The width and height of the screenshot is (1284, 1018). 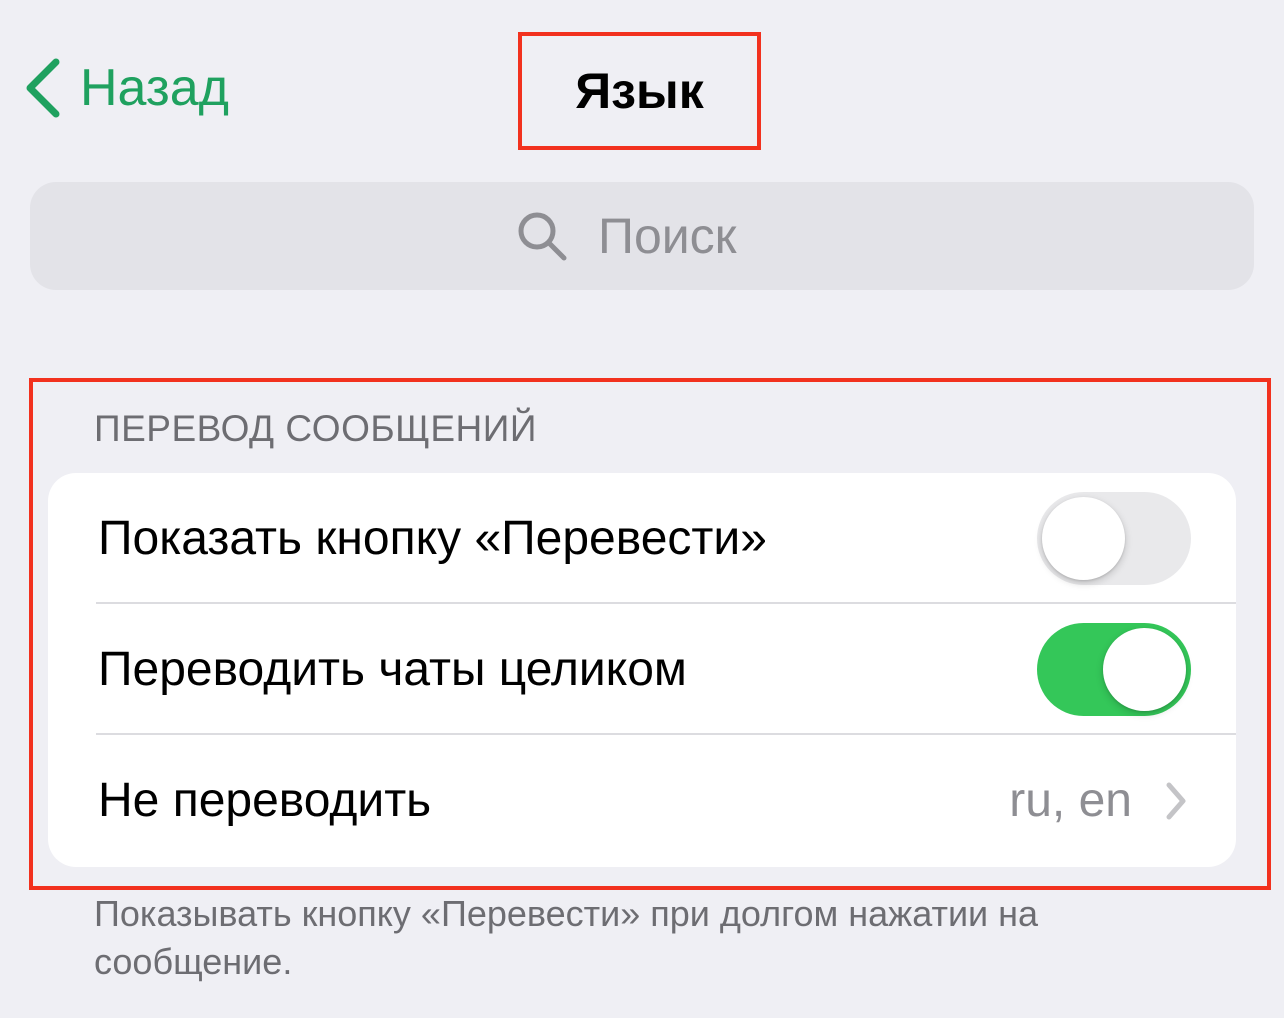 I want to click on title-highlight: Язык, so click(x=639, y=91).